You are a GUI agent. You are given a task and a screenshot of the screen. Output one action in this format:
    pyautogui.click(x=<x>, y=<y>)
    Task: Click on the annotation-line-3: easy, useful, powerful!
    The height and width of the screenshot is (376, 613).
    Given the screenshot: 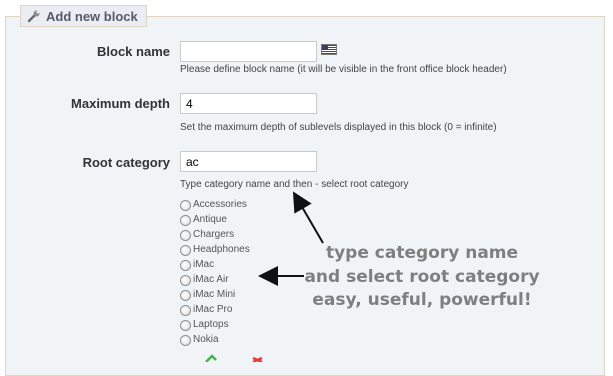 What is the action you would take?
    pyautogui.click(x=422, y=300)
    